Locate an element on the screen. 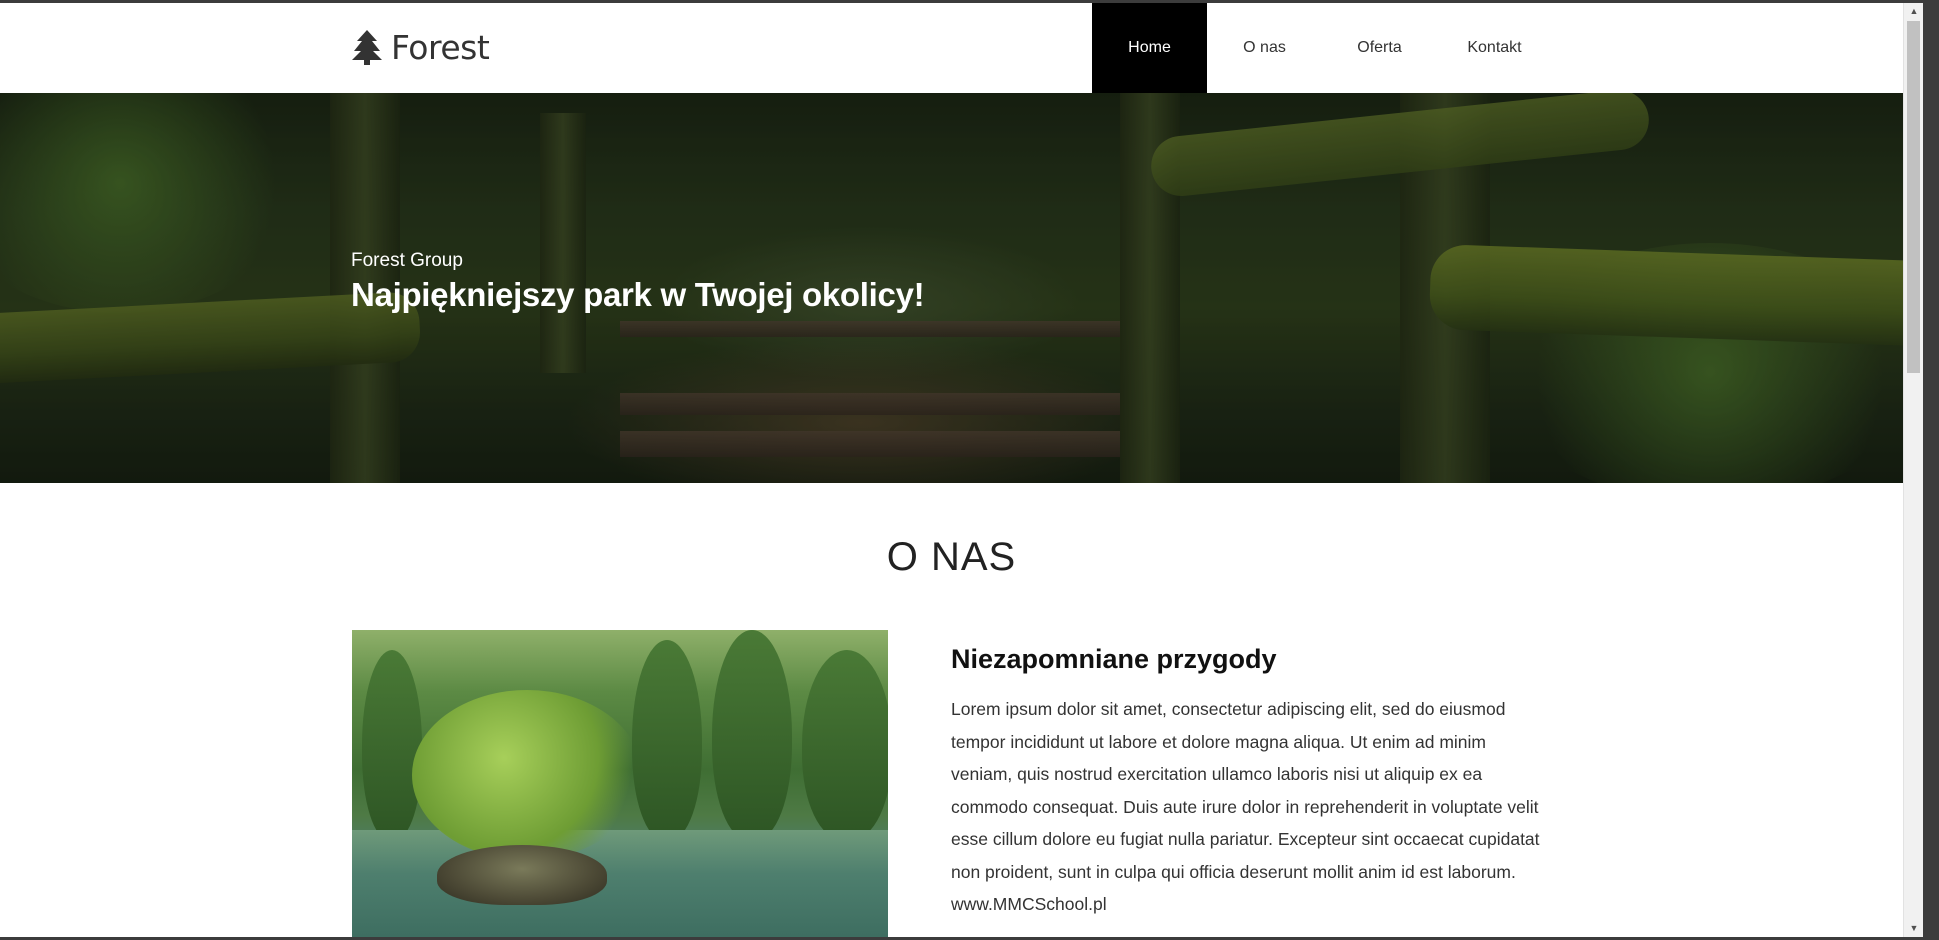 The width and height of the screenshot is (1939, 940). nav-item-kontakt: Kontakt is located at coordinates (1494, 48).